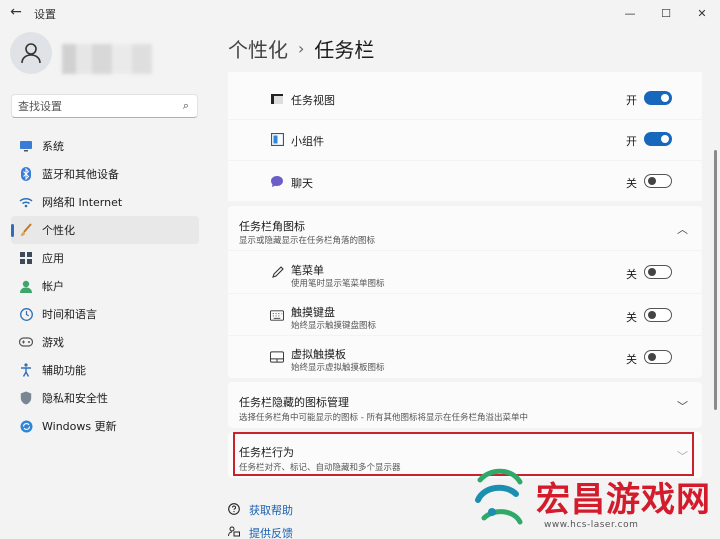 The height and width of the screenshot is (539, 720). Describe the element at coordinates (45, 14) in the screenshot. I see `app-title: 设置` at that location.